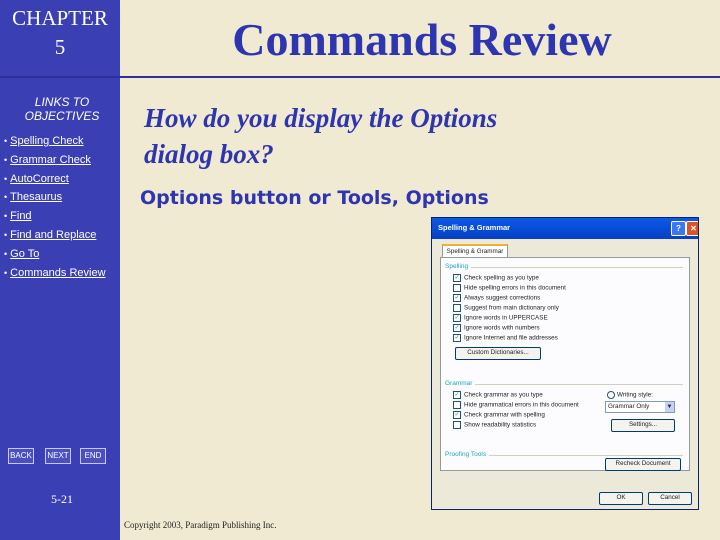  I want to click on checkbox-check-grammar-as-you-type: ✓ Check grammar as you type, so click(498, 395).